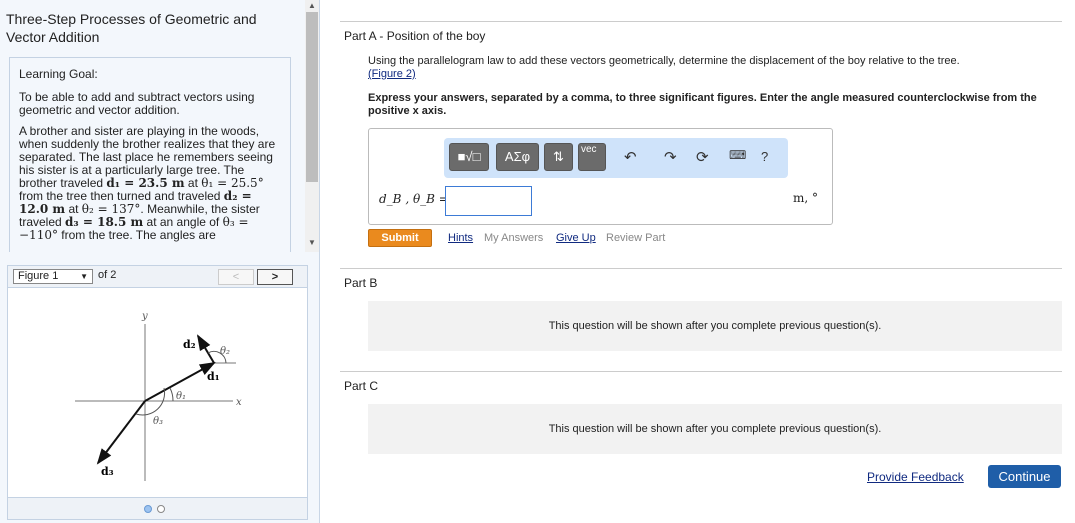  I want to click on next-figure-button: >, so click(275, 277).